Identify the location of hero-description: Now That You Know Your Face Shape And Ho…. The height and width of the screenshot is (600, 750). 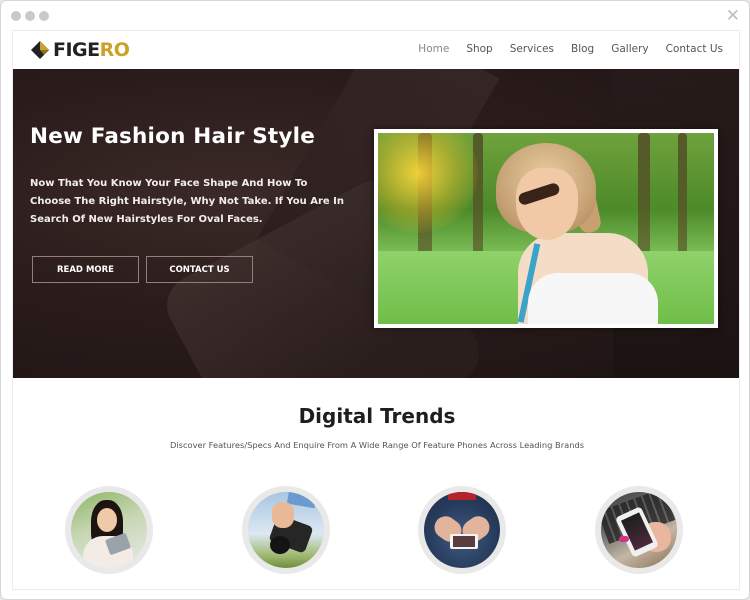
(187, 201).